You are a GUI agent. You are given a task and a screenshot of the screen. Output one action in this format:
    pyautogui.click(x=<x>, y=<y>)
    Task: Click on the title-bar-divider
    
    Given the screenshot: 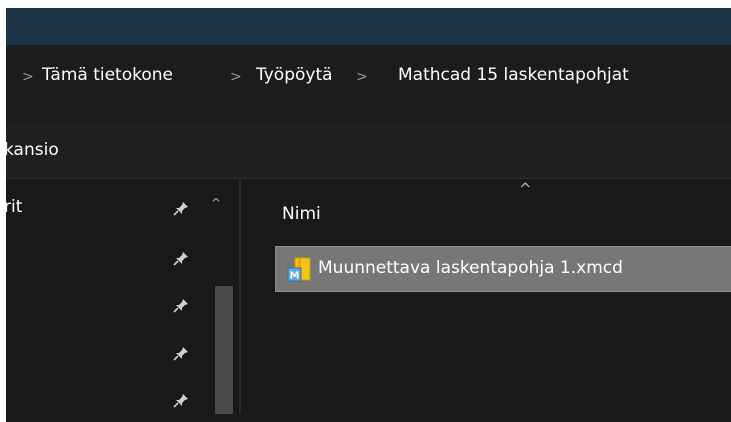 What is the action you would take?
    pyautogui.click(x=368, y=48)
    